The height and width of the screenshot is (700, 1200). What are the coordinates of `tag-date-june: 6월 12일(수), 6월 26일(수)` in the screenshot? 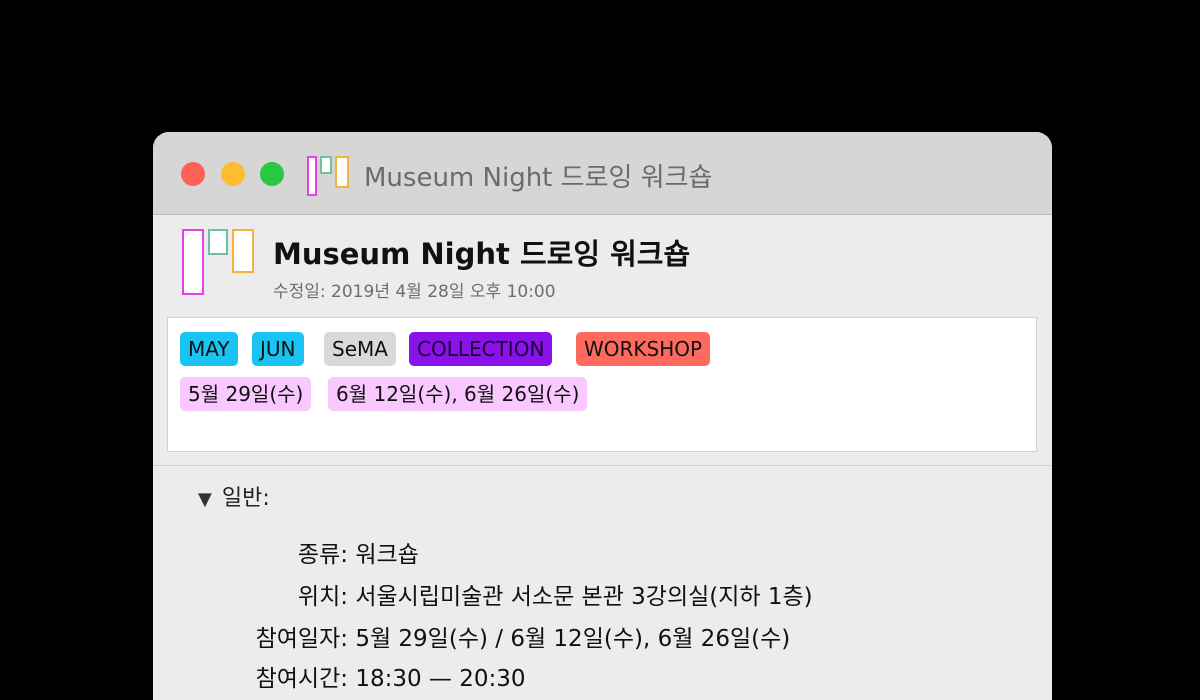 It's located at (458, 394).